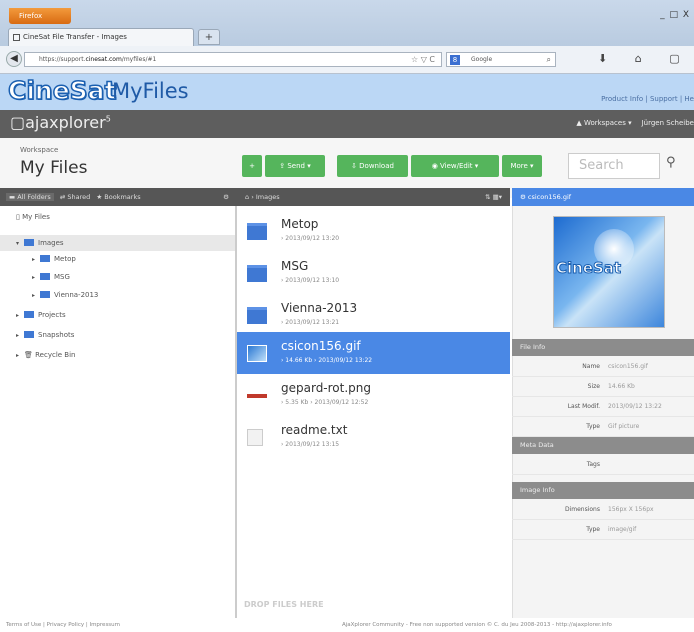  Describe the element at coordinates (372, 166) in the screenshot. I see `download-button: ⇩ Download` at that location.